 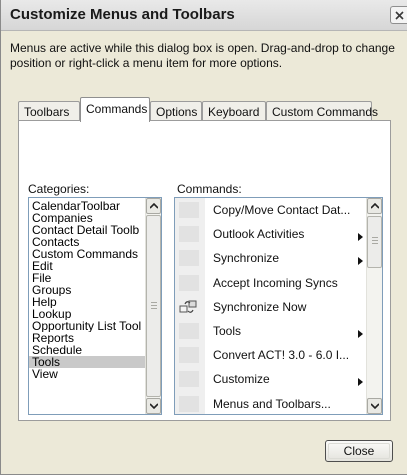 I want to click on command-item: Outlook Activities, so click(x=275, y=234).